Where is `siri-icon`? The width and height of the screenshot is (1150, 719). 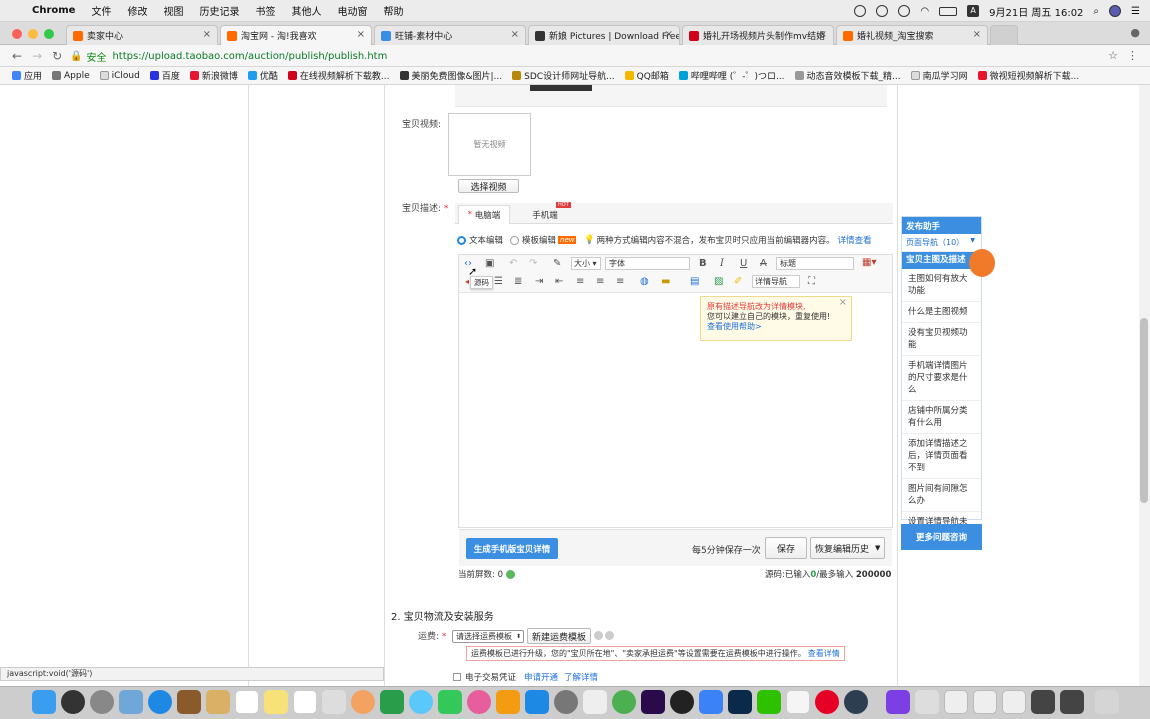
siri-icon is located at coordinates (73, 702).